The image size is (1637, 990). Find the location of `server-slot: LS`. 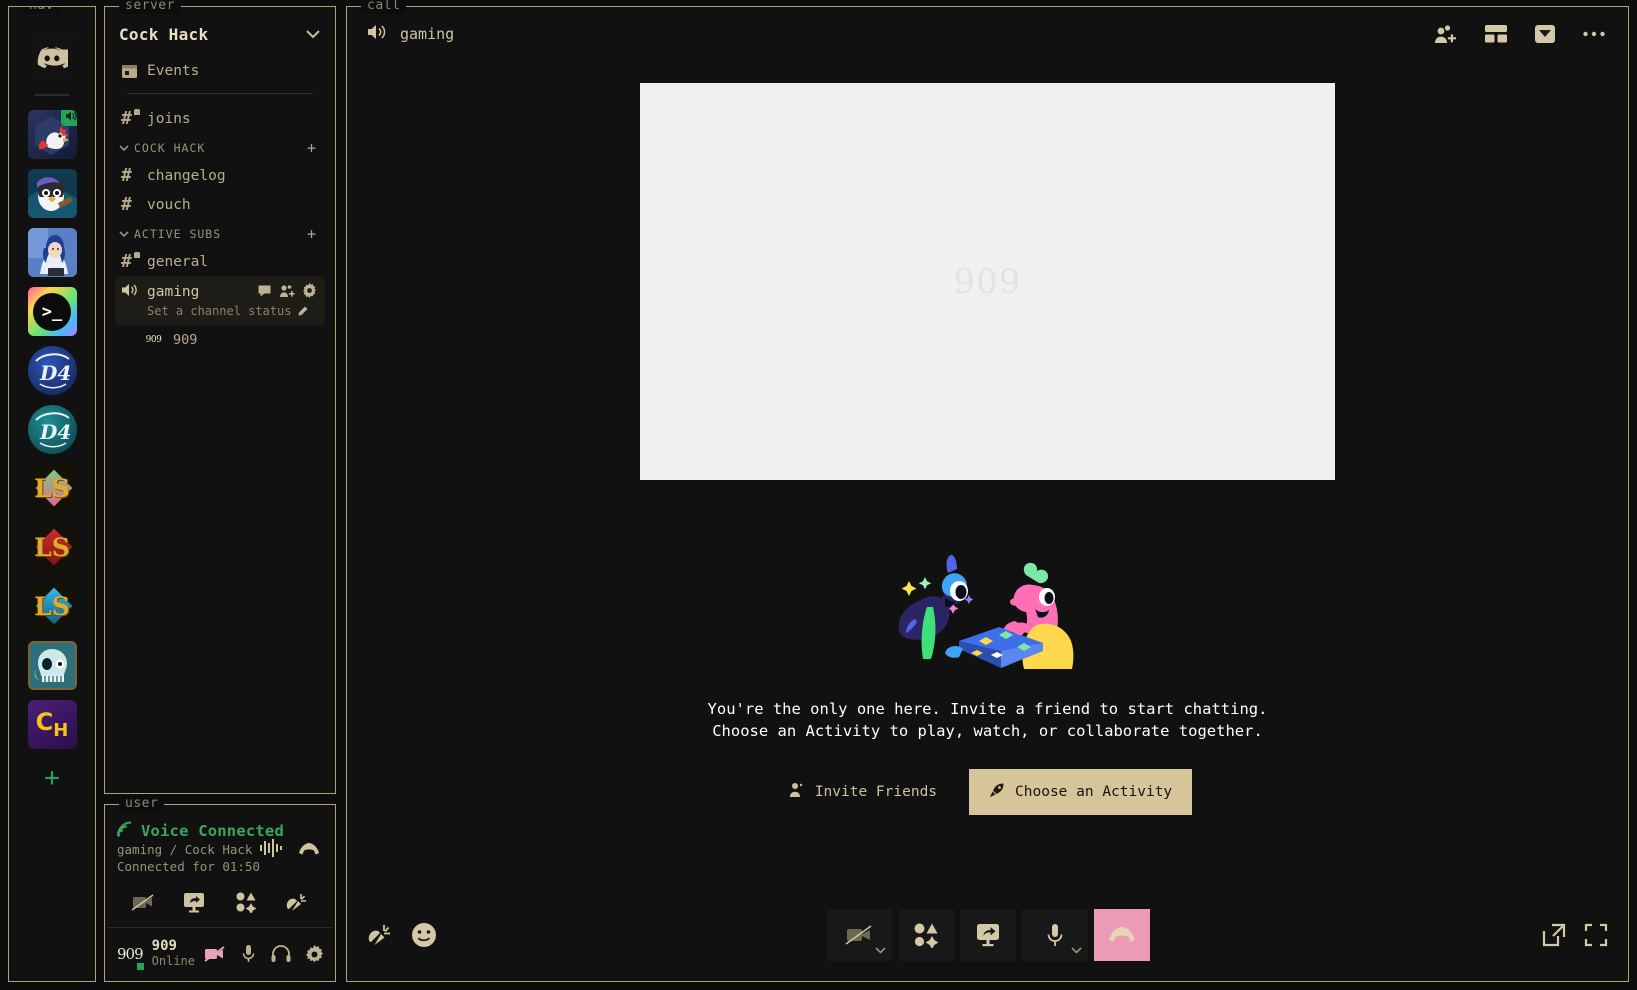

server-slot: LS is located at coordinates (52, 606).